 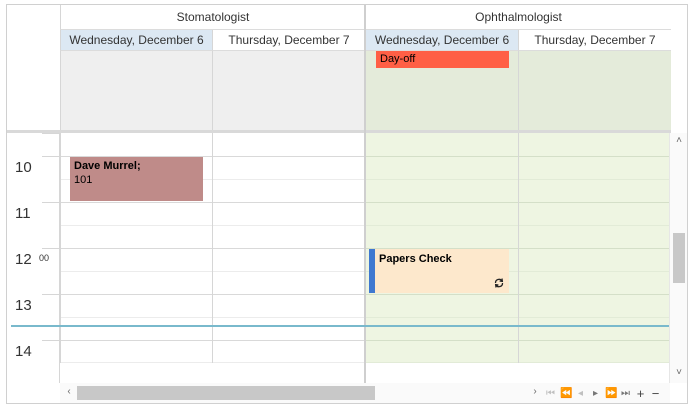 I want to click on hour-label-11: 11, so click(x=23, y=213).